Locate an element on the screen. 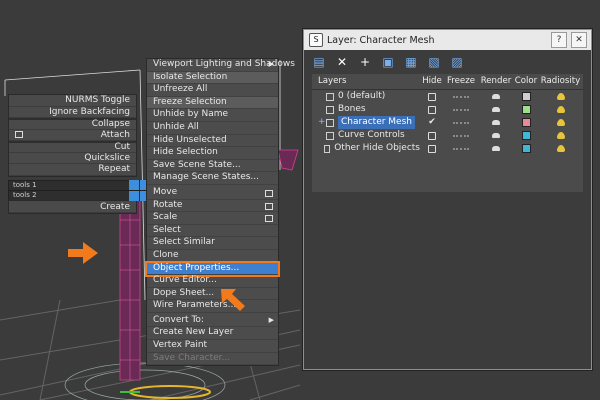 This screenshot has height=400, width=600. delete-layer-icon: ✕ is located at coordinates (342, 62).